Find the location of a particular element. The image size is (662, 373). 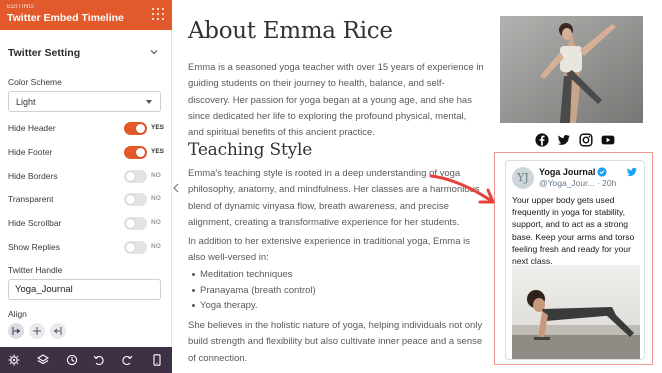

twitter-icon is located at coordinates (564, 140).